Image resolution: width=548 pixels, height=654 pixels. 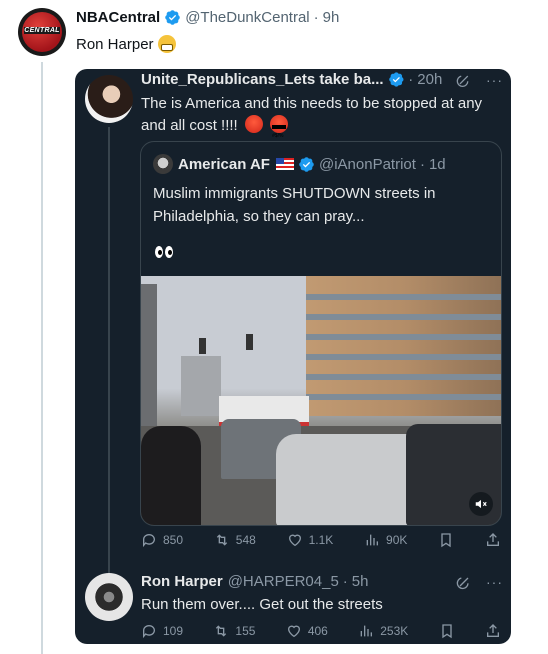 I want to click on view-count: 253K, so click(x=394, y=631).